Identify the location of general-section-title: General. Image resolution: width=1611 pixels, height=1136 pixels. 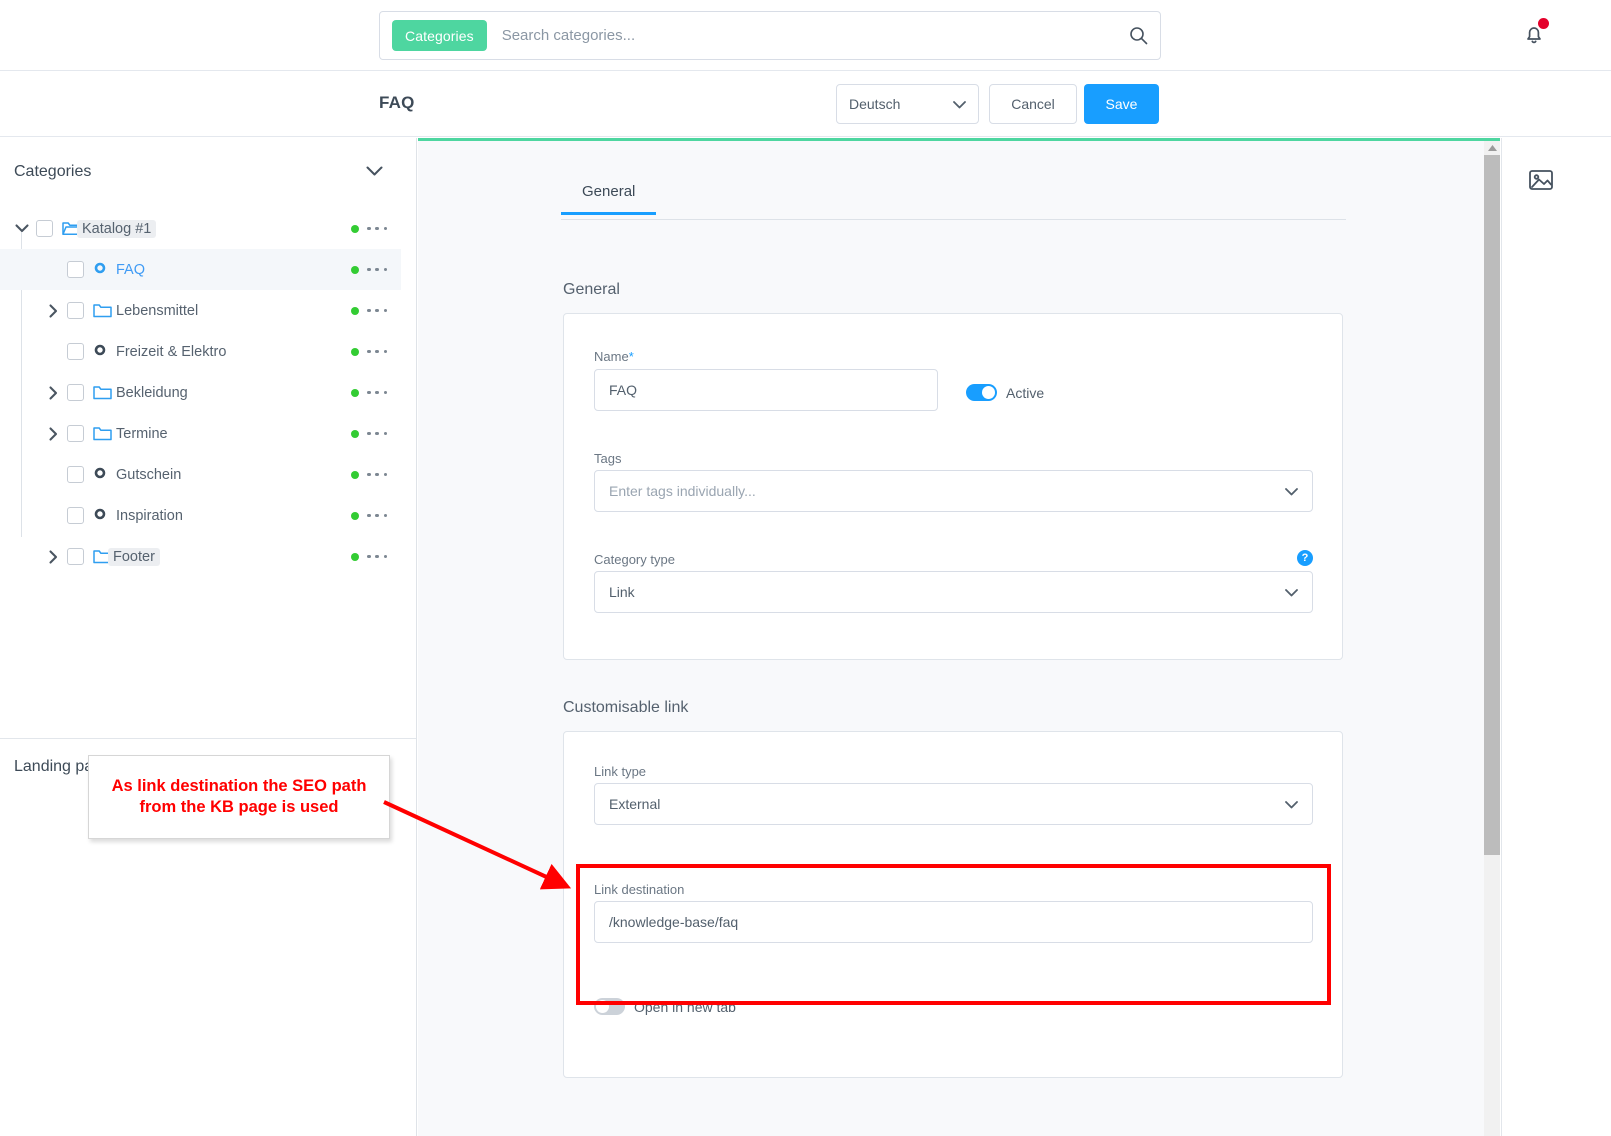
(591, 289).